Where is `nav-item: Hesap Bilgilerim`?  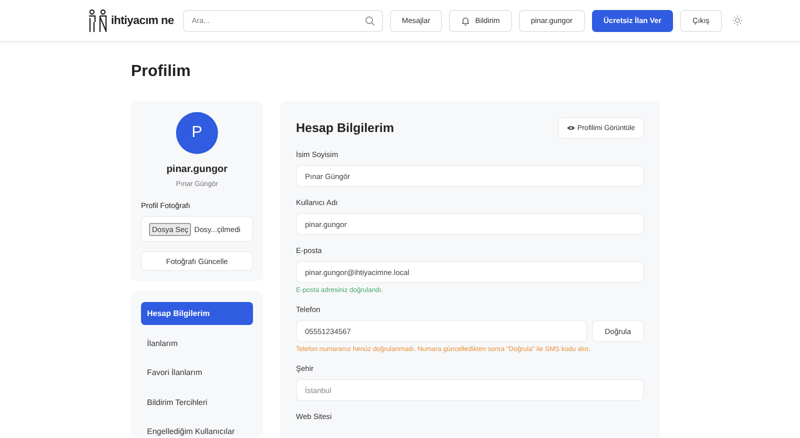
nav-item: Hesap Bilgilerim is located at coordinates (197, 313).